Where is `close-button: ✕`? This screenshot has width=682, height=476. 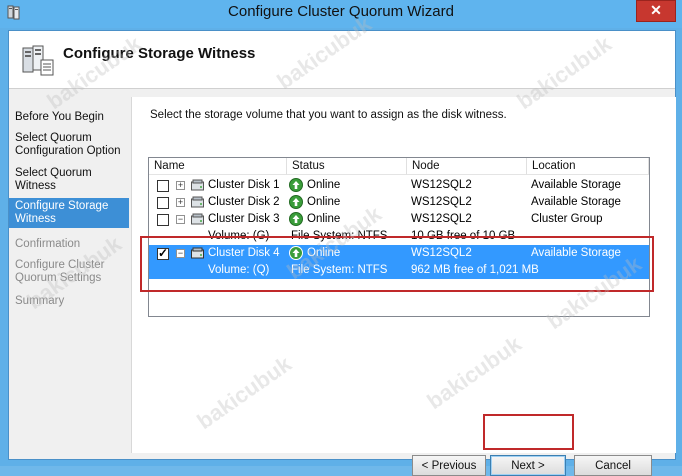 close-button: ✕ is located at coordinates (656, 11).